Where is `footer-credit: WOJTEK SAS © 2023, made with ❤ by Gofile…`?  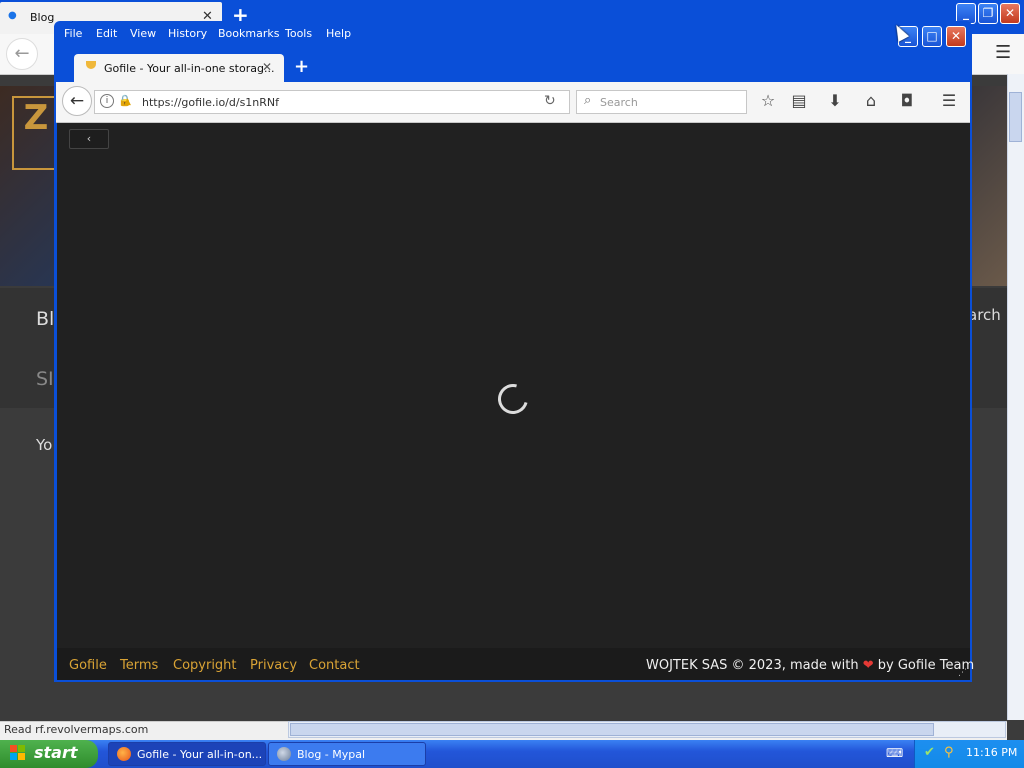
footer-credit: WOJTEK SAS © 2023, made with ❤ by Gofile… is located at coordinates (810, 665).